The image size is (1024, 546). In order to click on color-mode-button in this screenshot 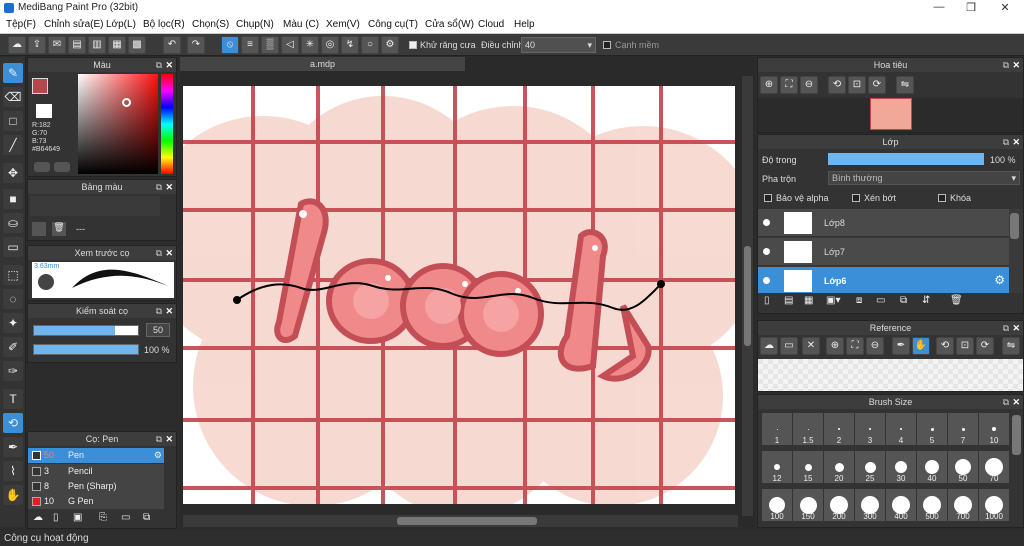, I will do `click(42, 167)`.